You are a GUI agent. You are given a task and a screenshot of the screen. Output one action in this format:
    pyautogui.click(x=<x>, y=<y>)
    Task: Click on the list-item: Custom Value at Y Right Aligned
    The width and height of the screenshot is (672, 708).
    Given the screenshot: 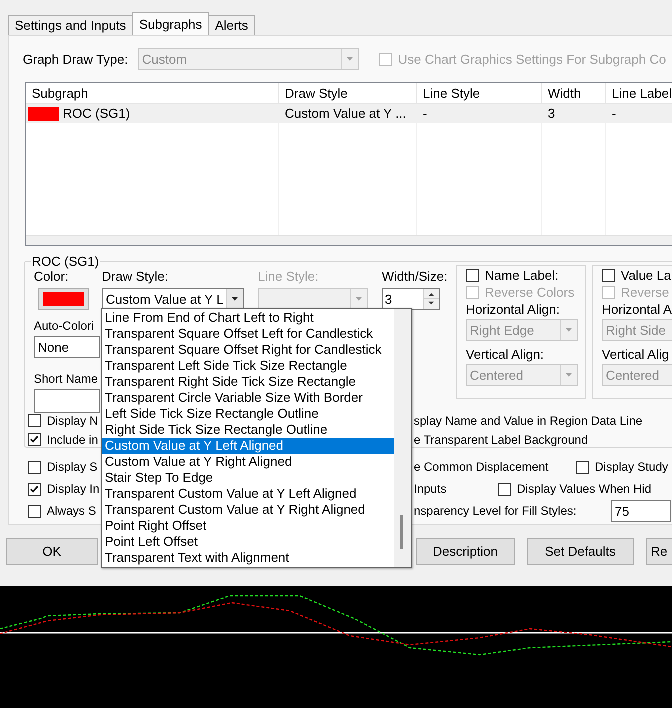 What is the action you would take?
    pyautogui.click(x=248, y=462)
    